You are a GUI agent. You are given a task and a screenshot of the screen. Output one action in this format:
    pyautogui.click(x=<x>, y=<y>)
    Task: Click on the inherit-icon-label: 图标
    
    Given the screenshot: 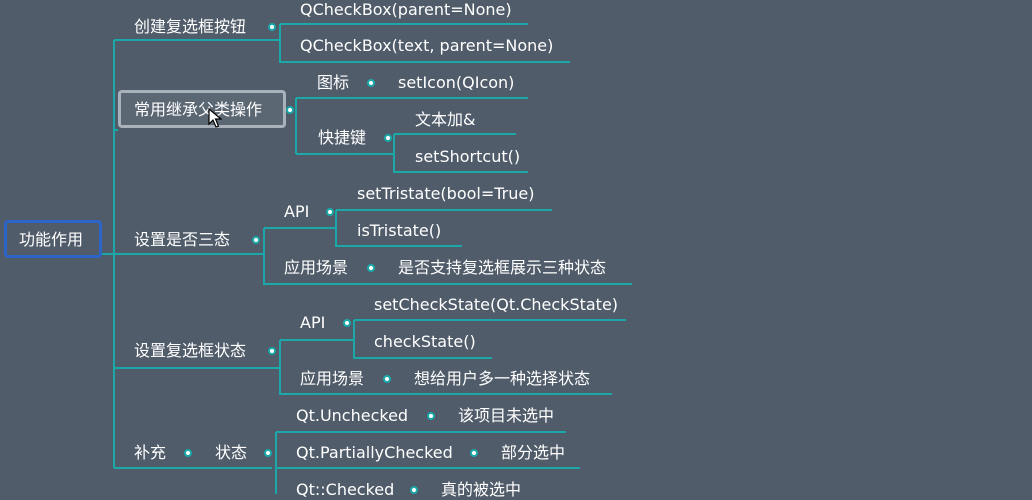 What is the action you would take?
    pyautogui.click(x=333, y=83)
    